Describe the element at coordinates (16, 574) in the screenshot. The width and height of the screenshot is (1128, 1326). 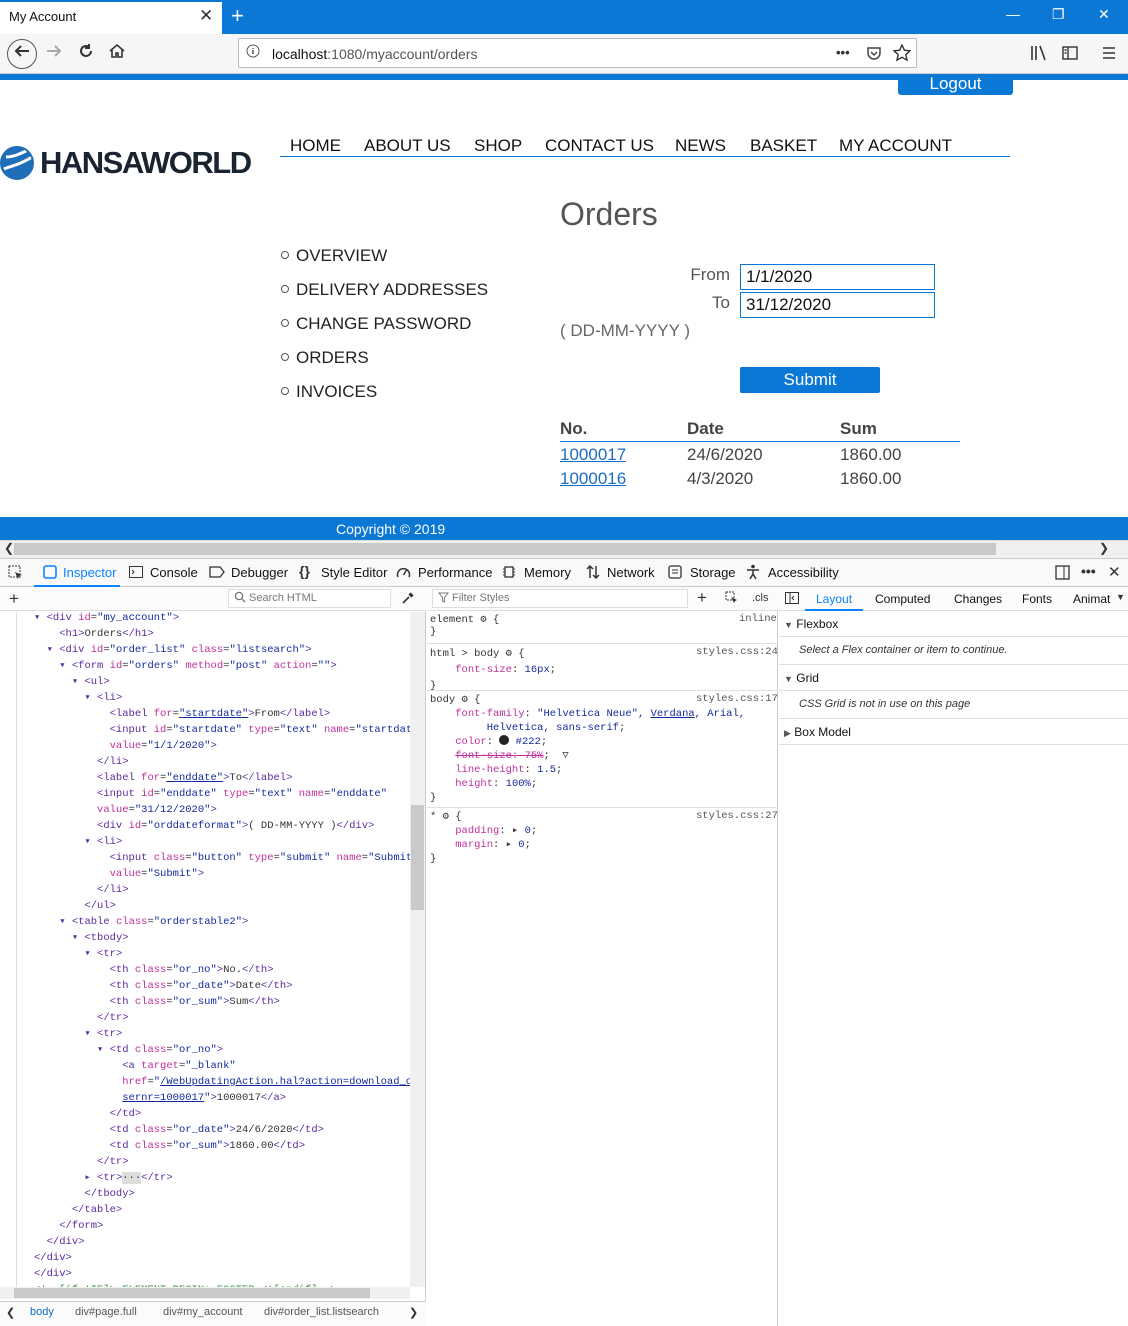
I see `element-picker-icon` at that location.